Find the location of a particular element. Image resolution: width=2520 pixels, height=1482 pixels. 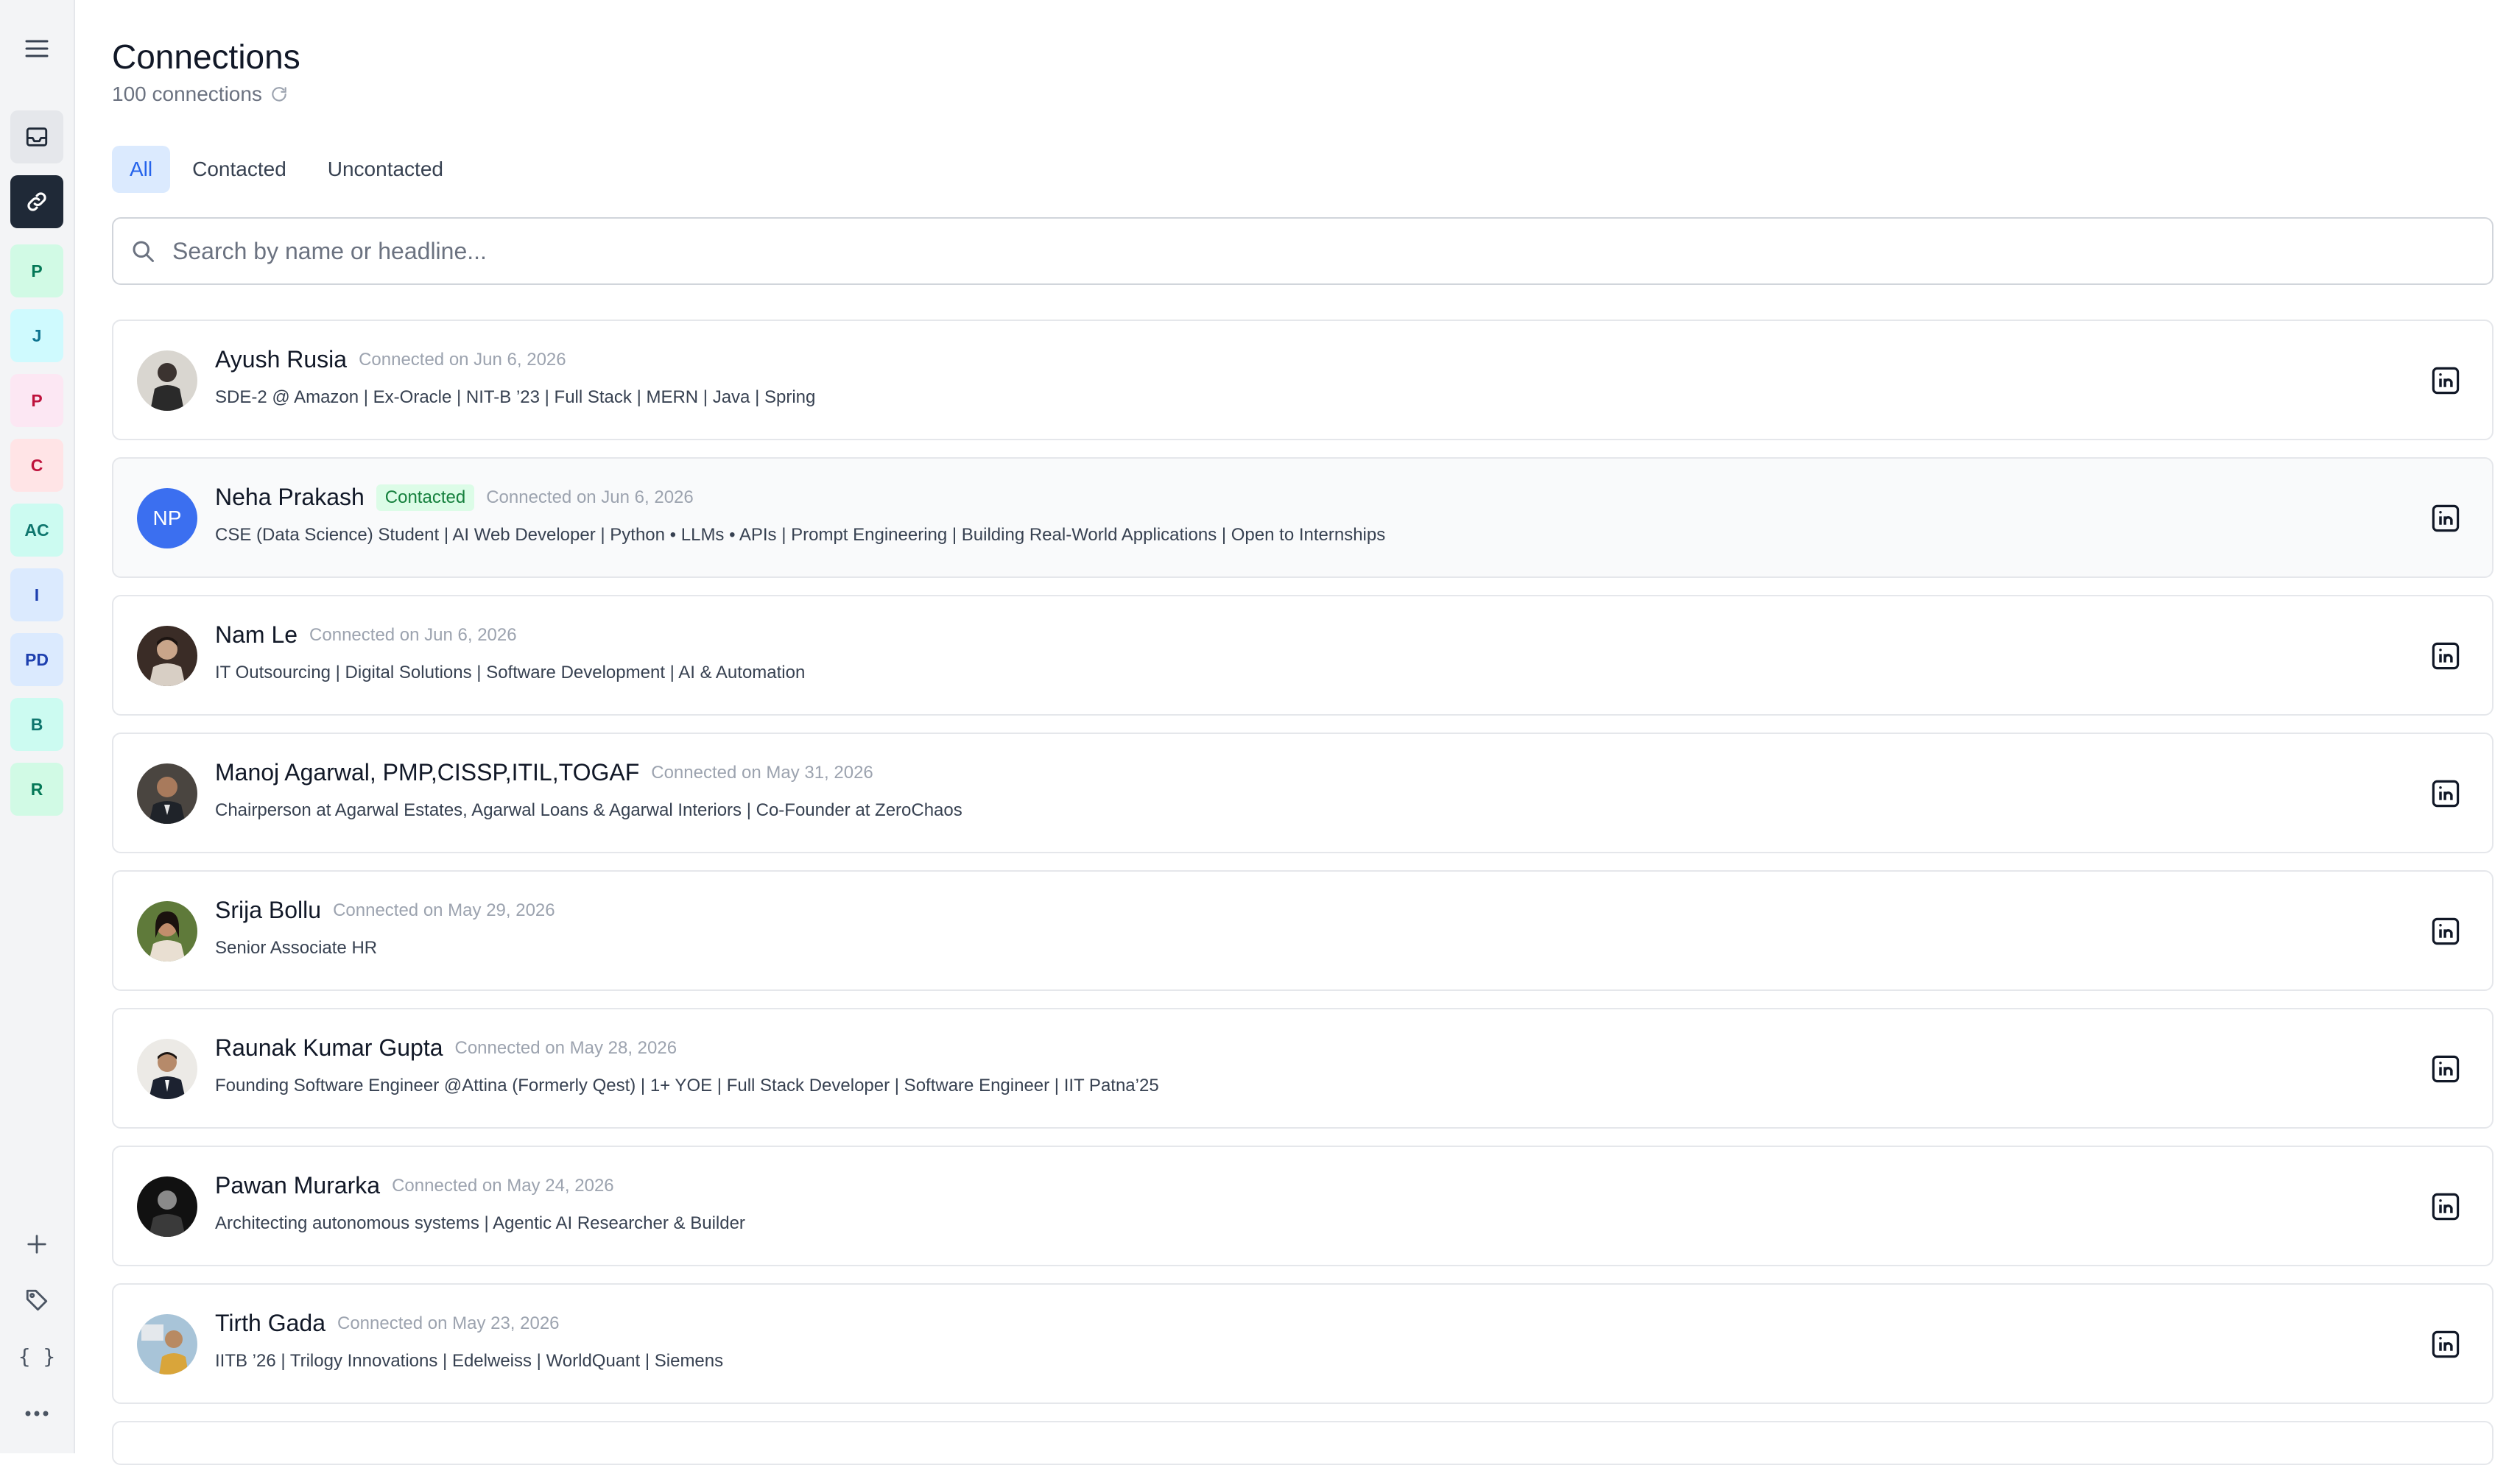

connection-card is located at coordinates (1302, 1443).